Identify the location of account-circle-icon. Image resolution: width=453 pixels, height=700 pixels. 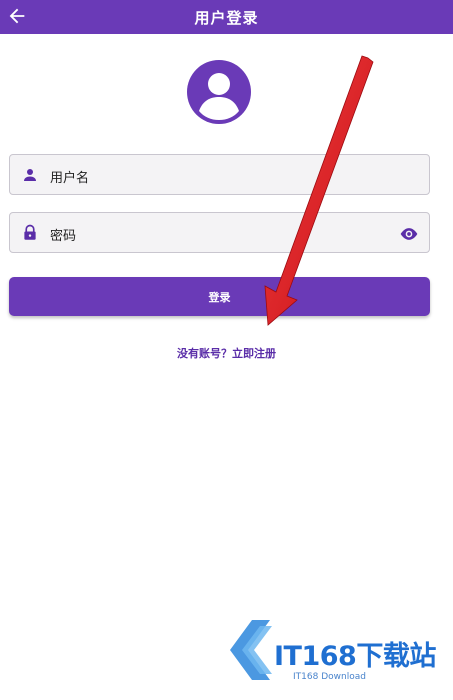
(219, 92).